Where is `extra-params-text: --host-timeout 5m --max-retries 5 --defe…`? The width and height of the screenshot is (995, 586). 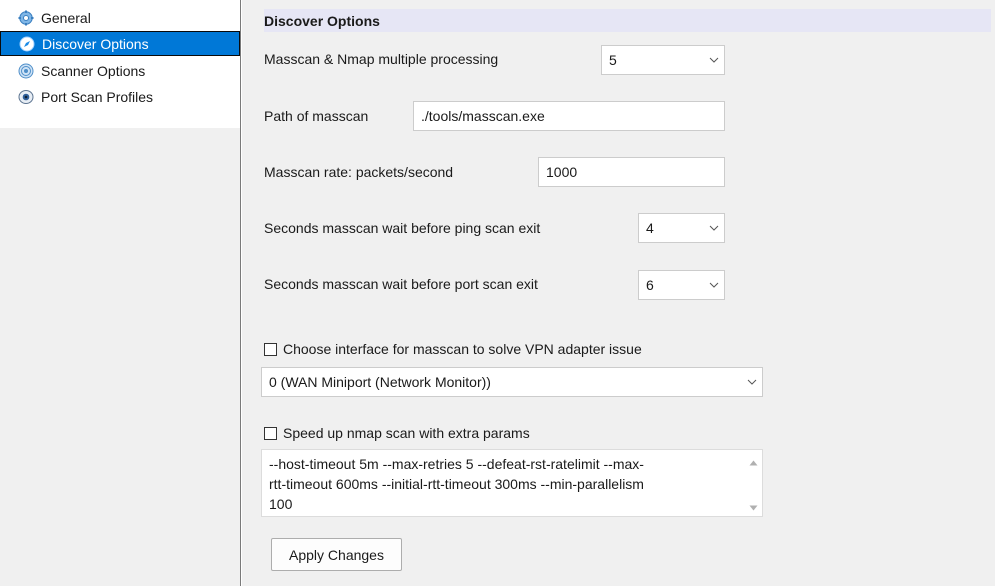
extra-params-text: --host-timeout 5m --max-retries 5 --defe… is located at coordinates (499, 484).